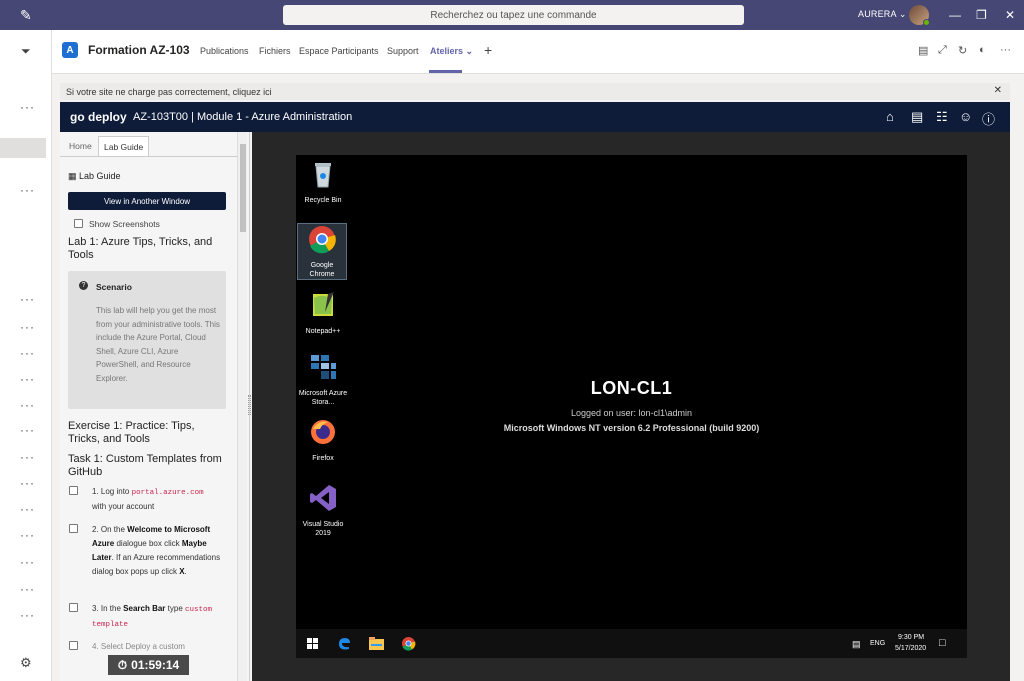 This screenshot has height=681, width=1024. What do you see at coordinates (376, 643) in the screenshot?
I see `file-explorer-icon` at bounding box center [376, 643].